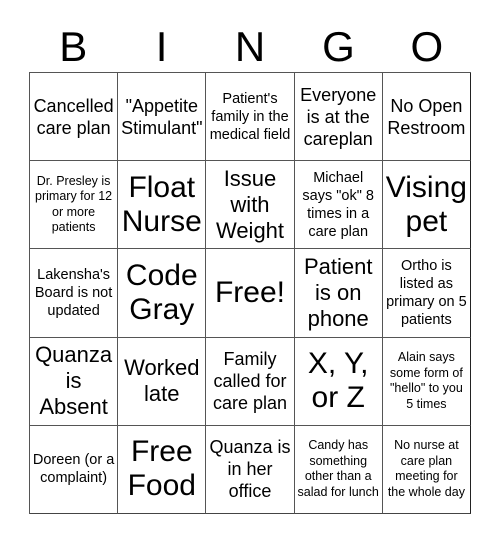  I want to click on bingo-cell: Michael says "ok" 8 times in a care plan, so click(338, 205).